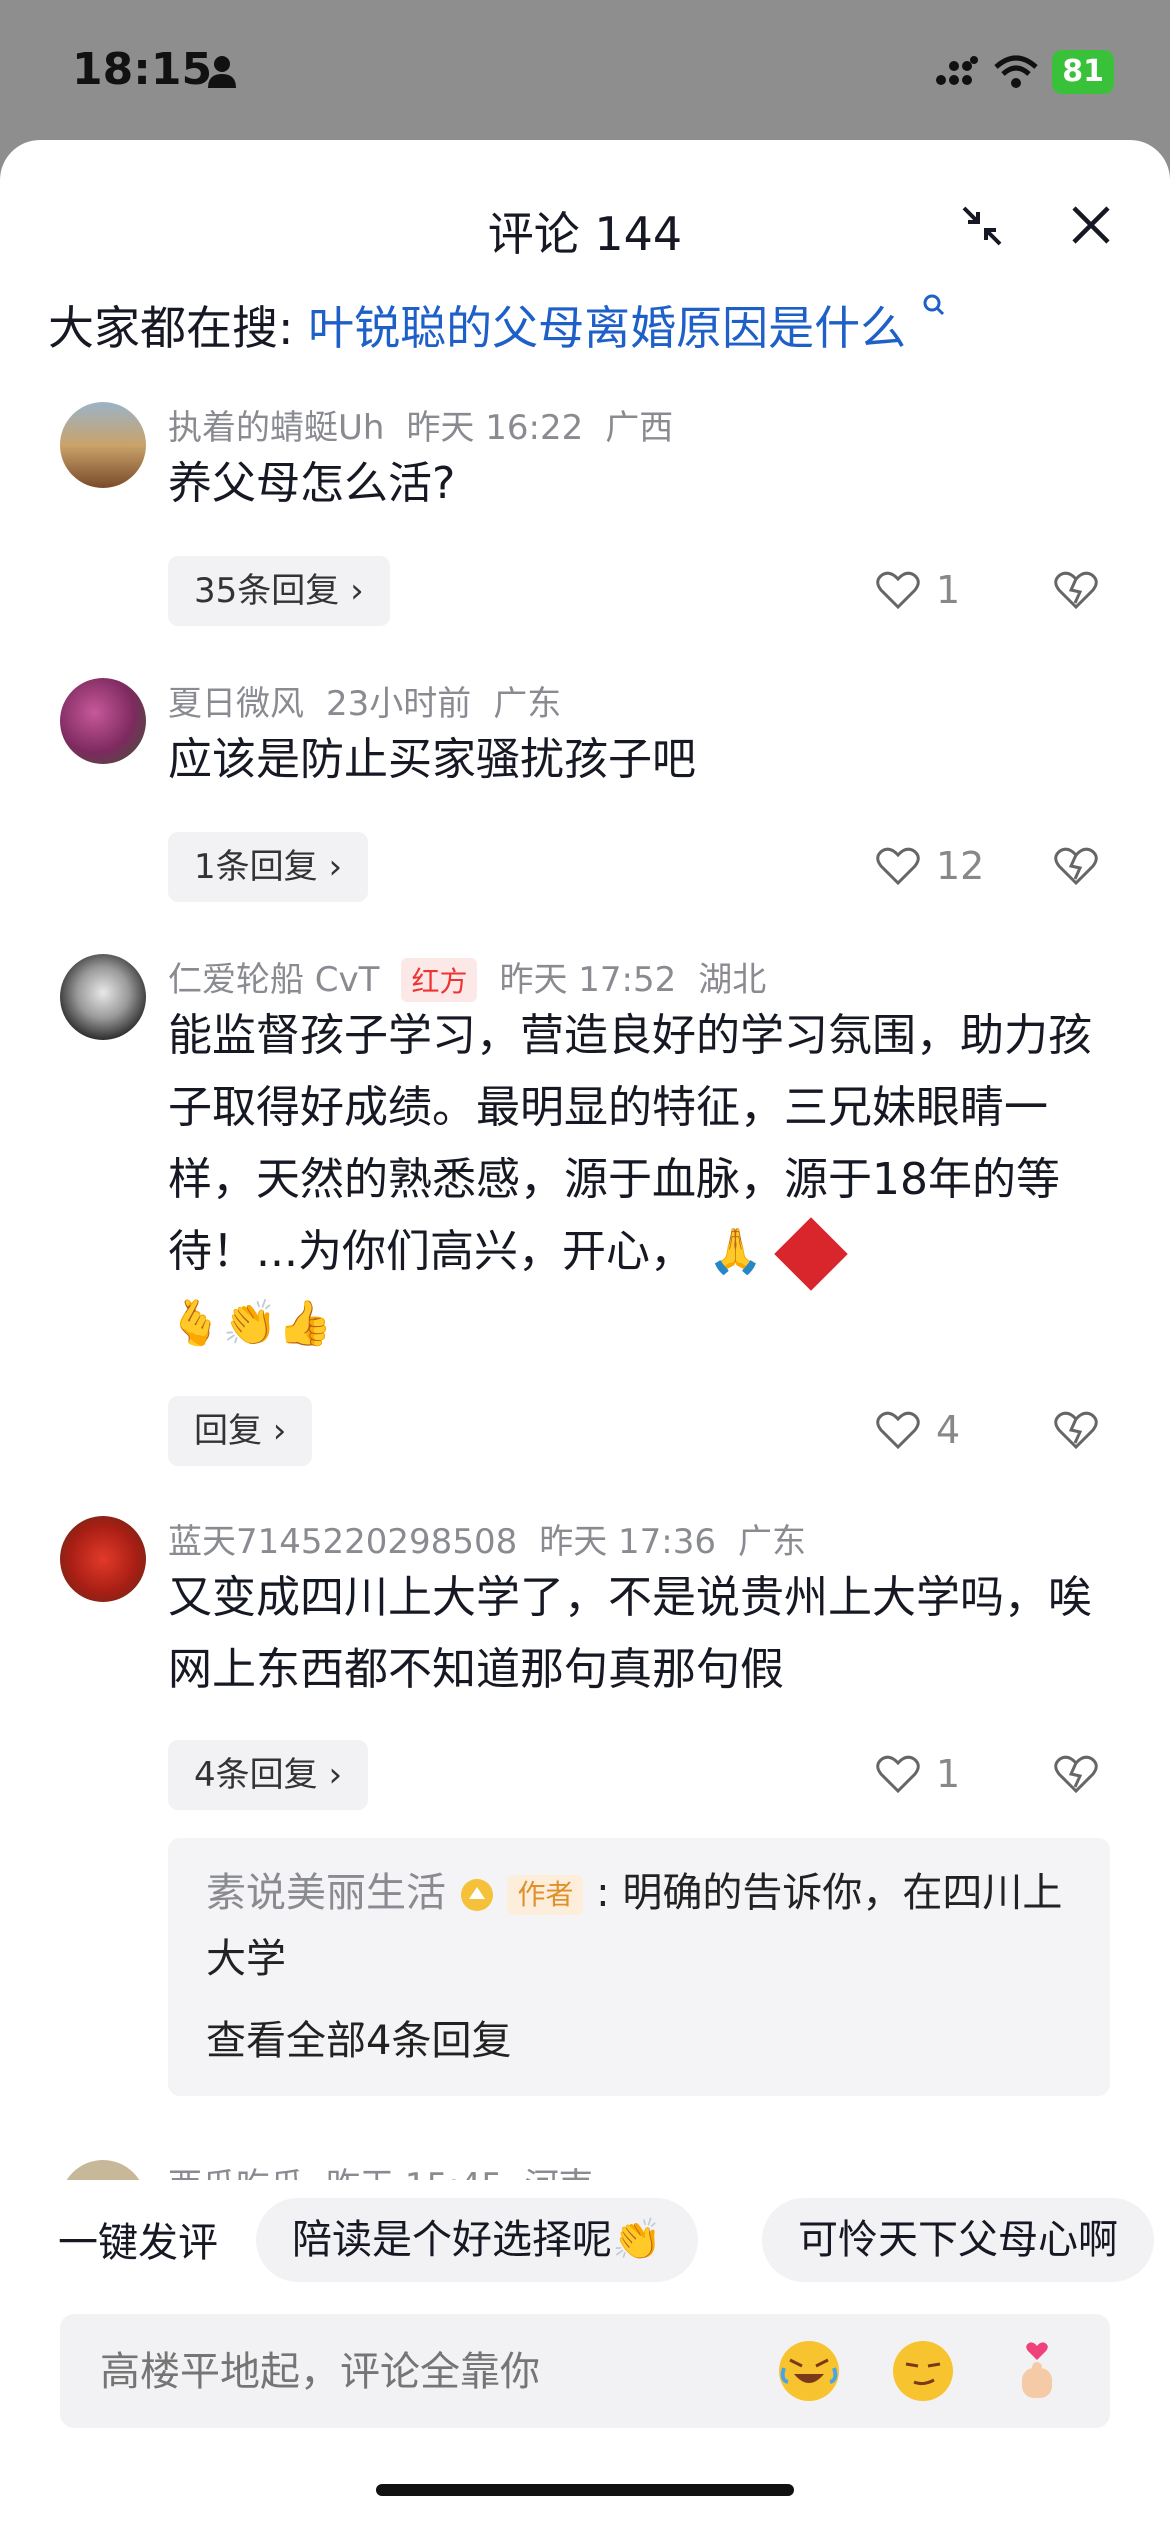 This screenshot has height=2532, width=1170. I want to click on trending-query-link: 叶锐聪的父母离婚原因是什么, so click(607, 328).